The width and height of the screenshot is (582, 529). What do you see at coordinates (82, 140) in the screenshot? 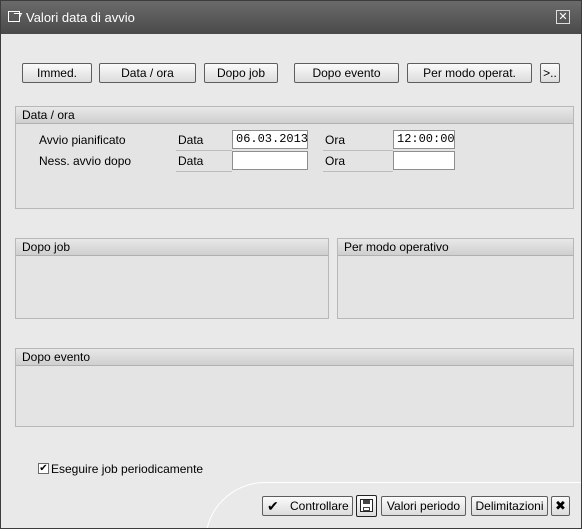
I see `scheduled-start-label: Avvio pianificato` at bounding box center [82, 140].